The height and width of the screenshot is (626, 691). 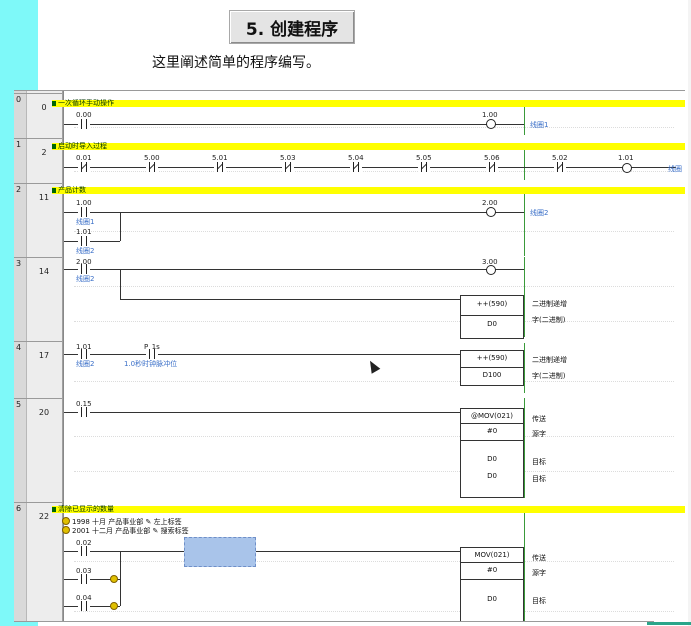 I want to click on function-block-move: @MOV(021) #0 D0 D0, so click(x=492, y=453).